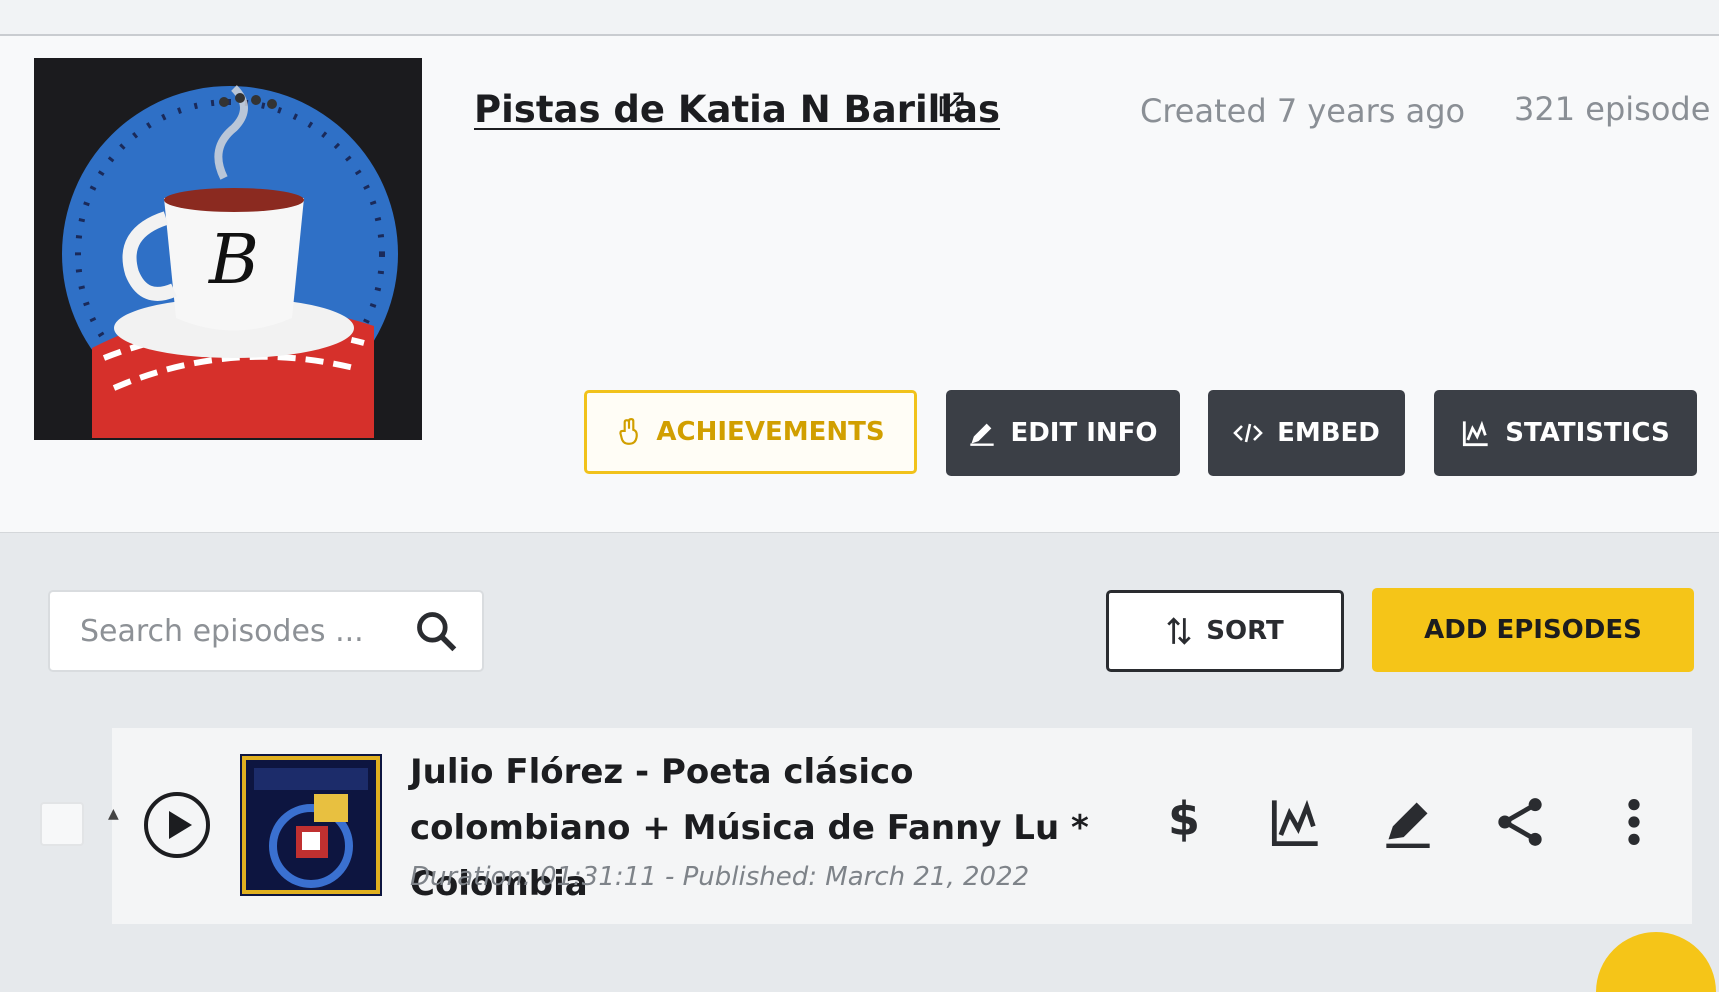 Image resolution: width=1719 pixels, height=992 pixels. I want to click on statistics-button: STATISTICS, so click(1565, 433).